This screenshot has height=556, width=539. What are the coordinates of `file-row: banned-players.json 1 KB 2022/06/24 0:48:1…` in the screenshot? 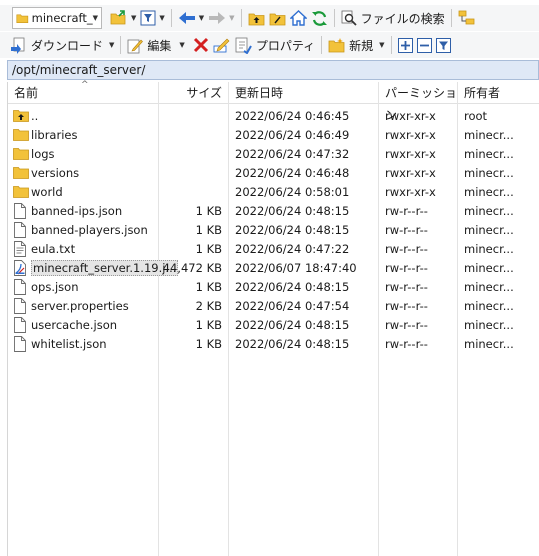 It's located at (273, 229).